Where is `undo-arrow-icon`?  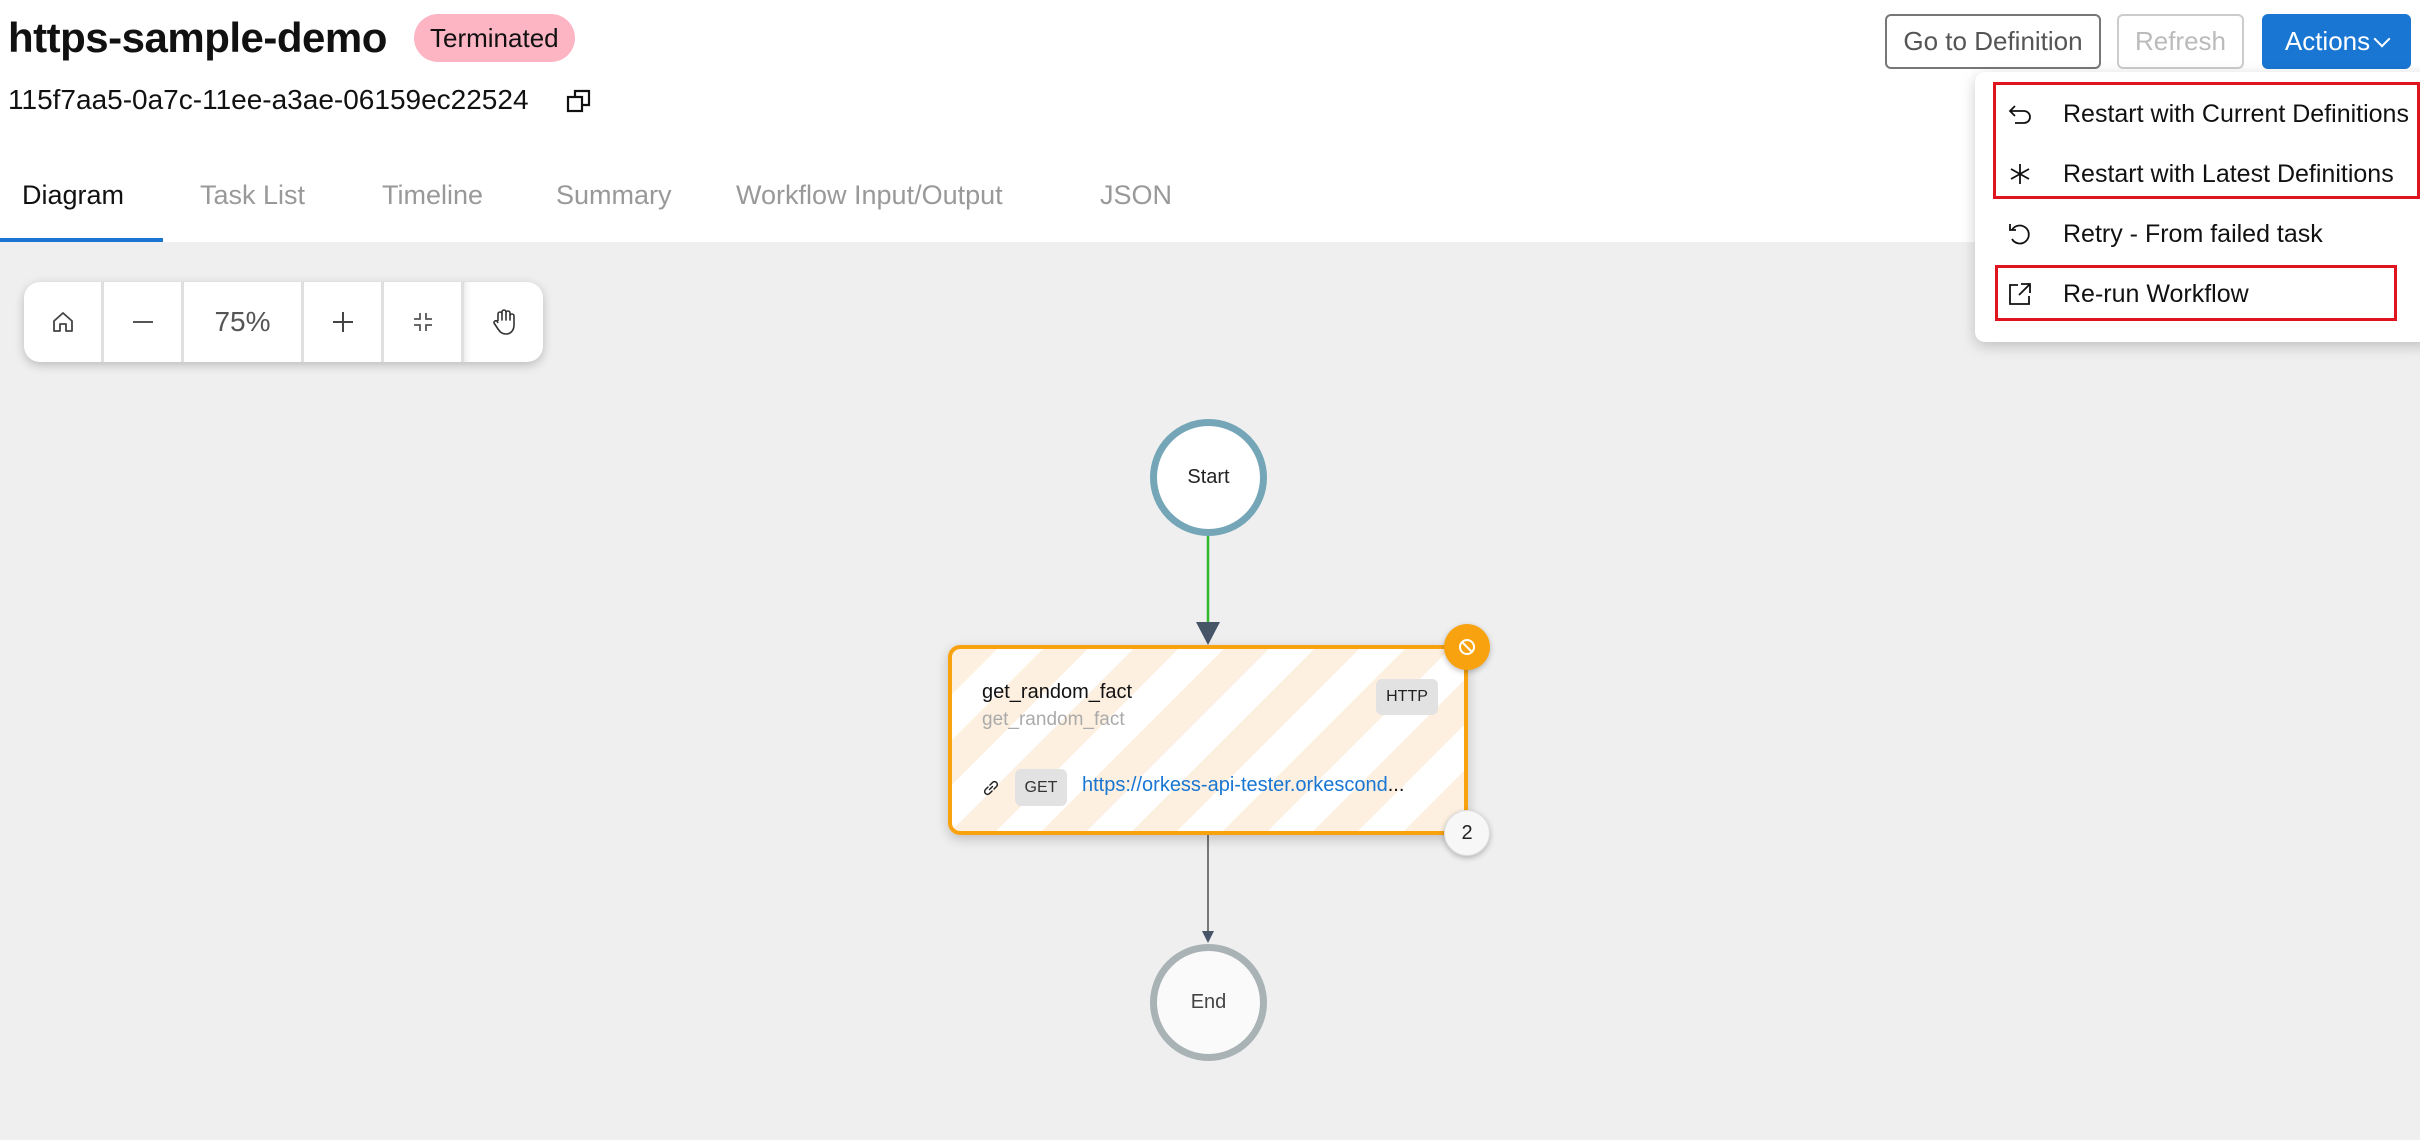 undo-arrow-icon is located at coordinates (2020, 114).